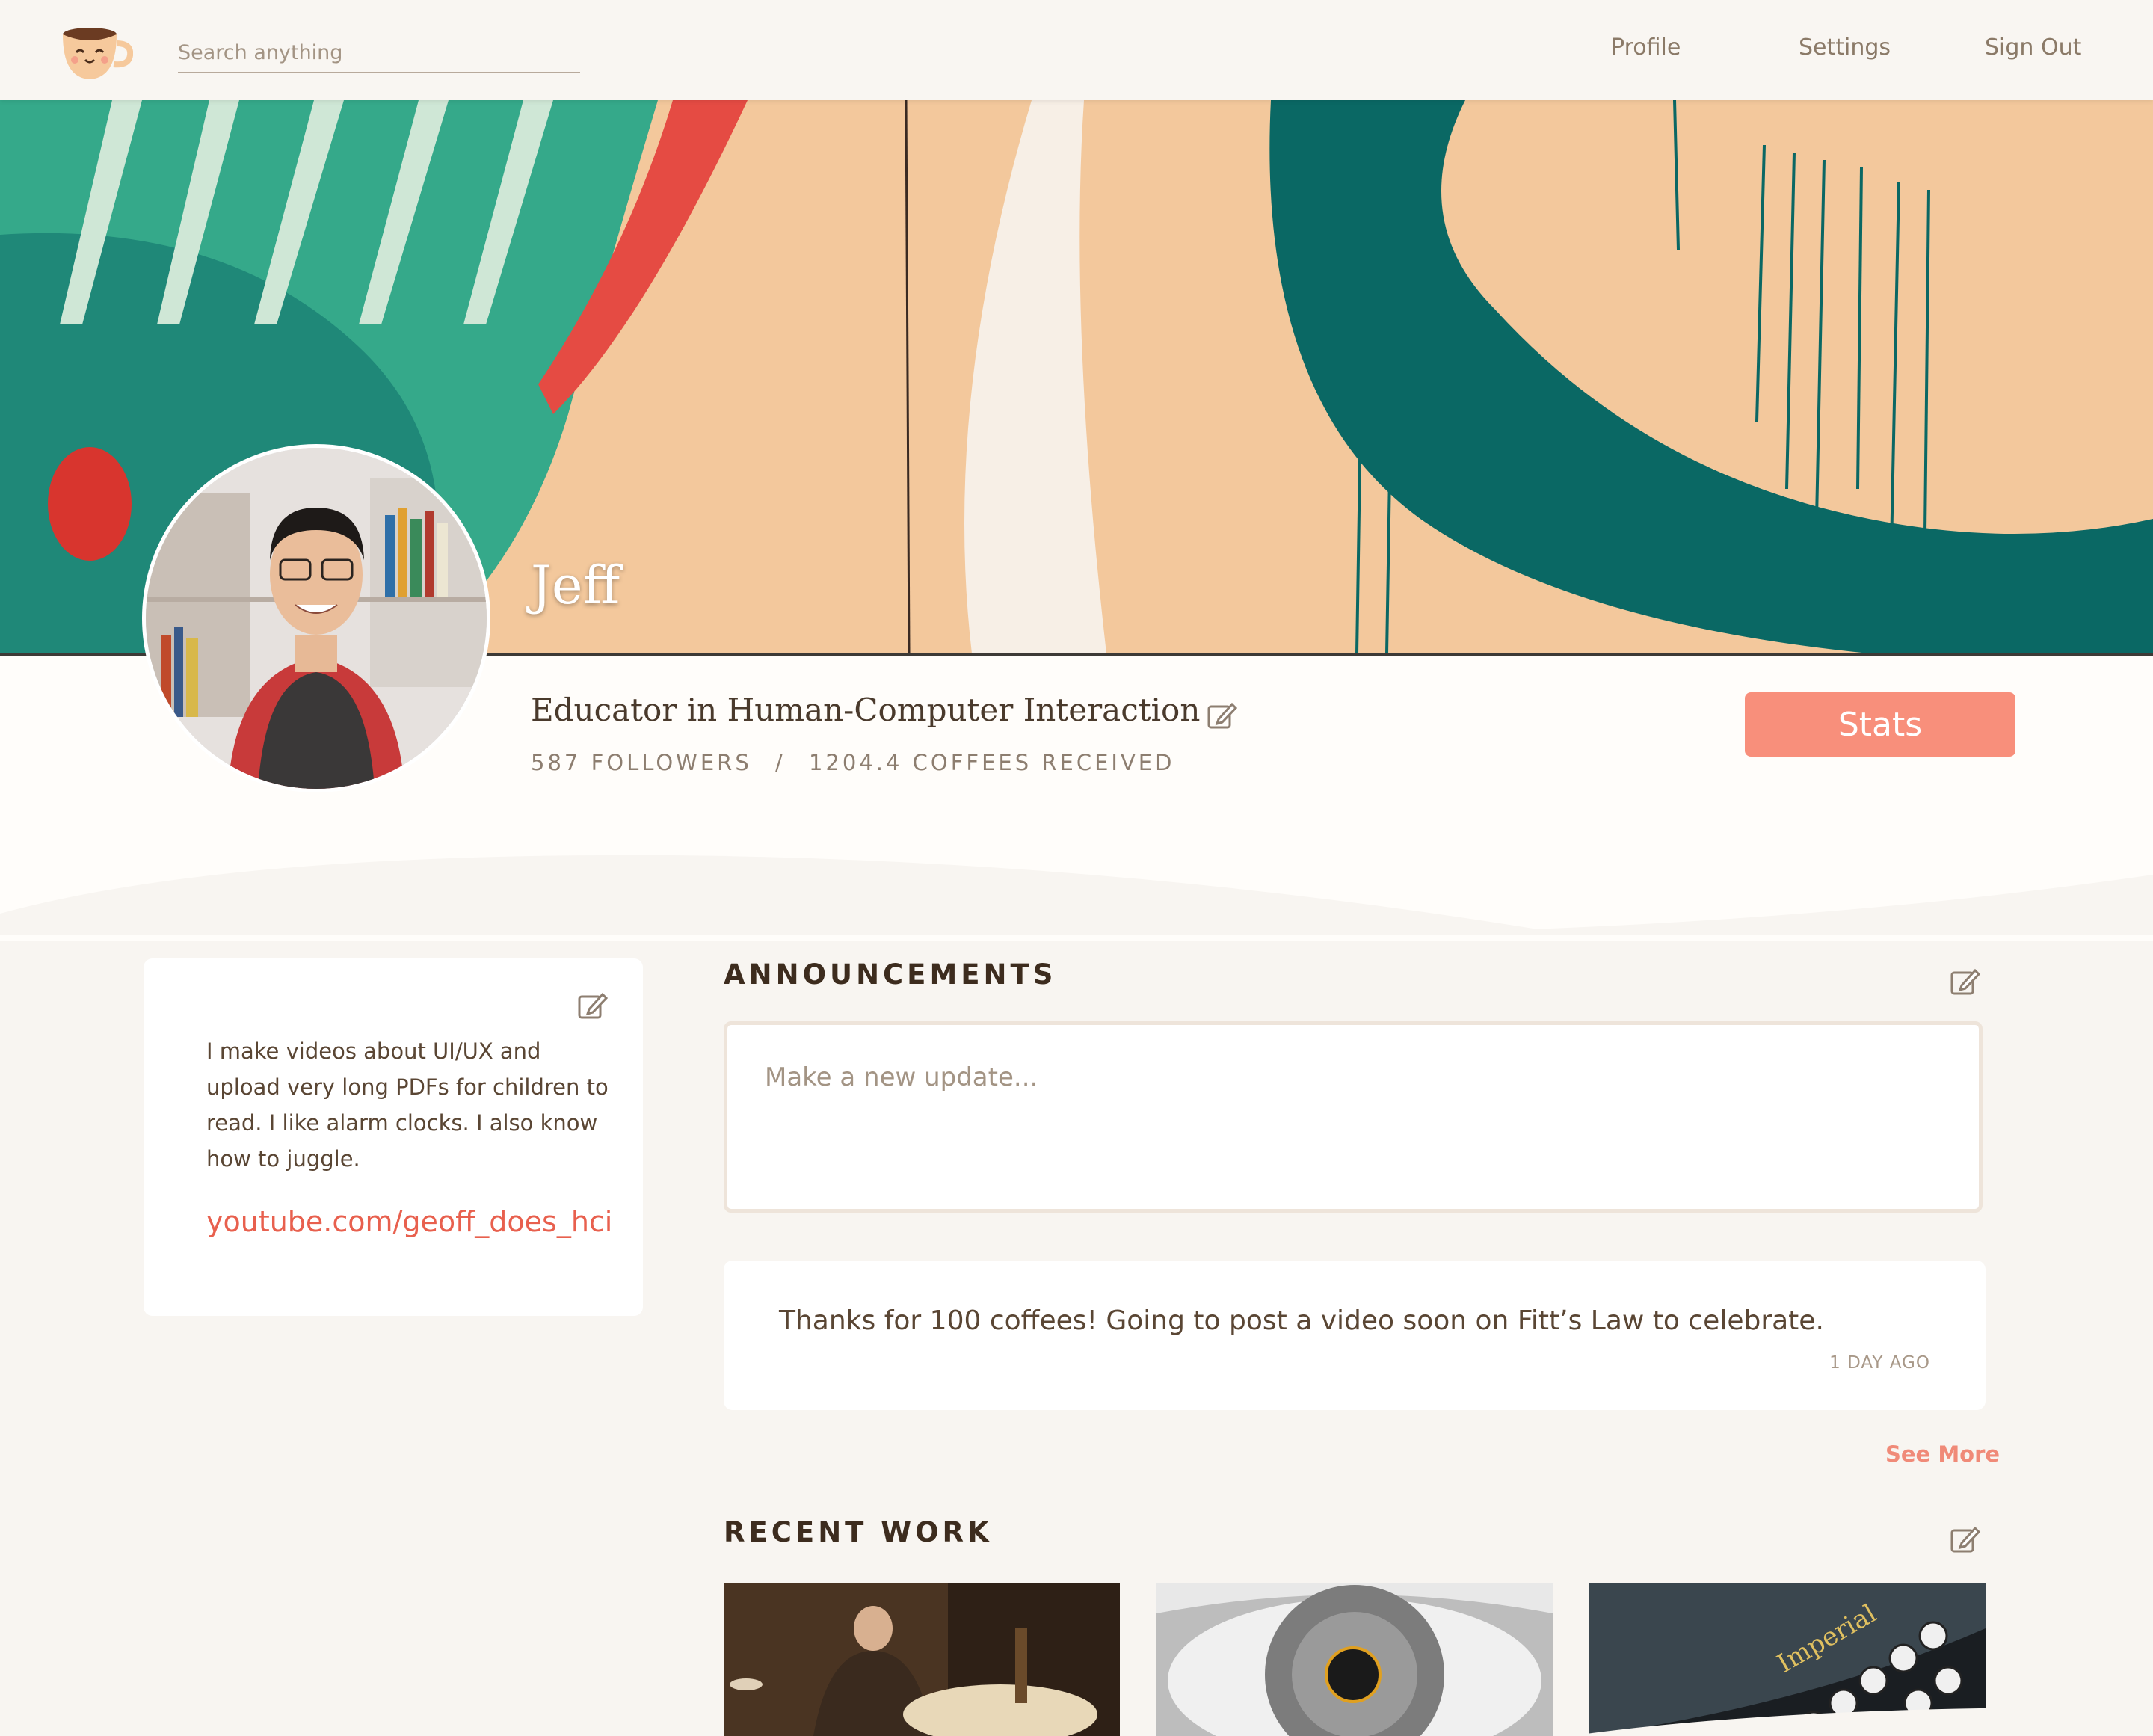  I want to click on nav-settings-link: Settings, so click(1845, 47).